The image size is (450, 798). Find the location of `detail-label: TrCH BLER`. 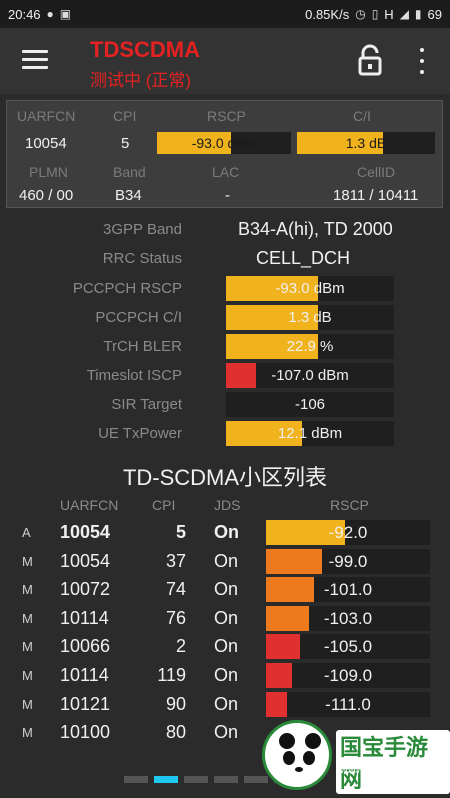

detail-label: TrCH BLER is located at coordinates (142, 346).